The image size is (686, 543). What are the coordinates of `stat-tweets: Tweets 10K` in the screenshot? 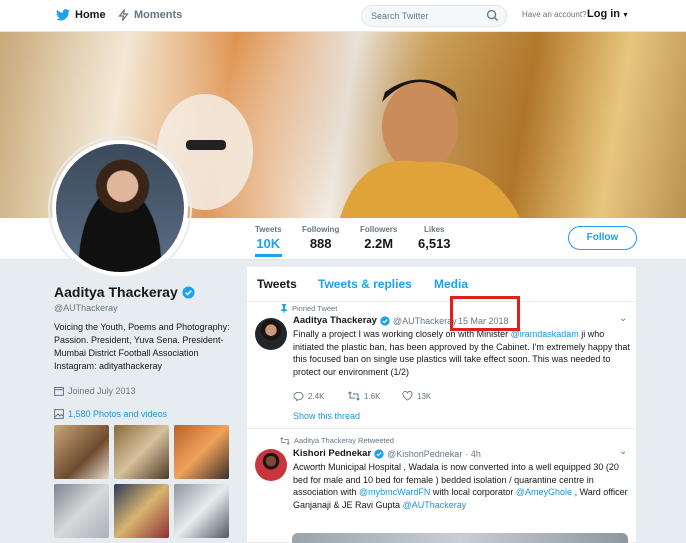 It's located at (268, 241).